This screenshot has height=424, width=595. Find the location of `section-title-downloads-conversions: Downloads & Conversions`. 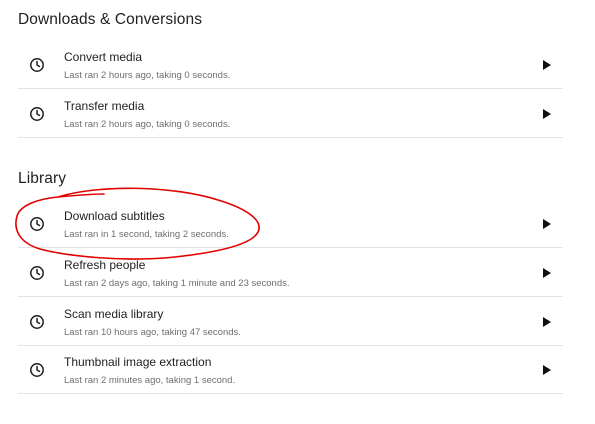

section-title-downloads-conversions: Downloads & Conversions is located at coordinates (110, 19).